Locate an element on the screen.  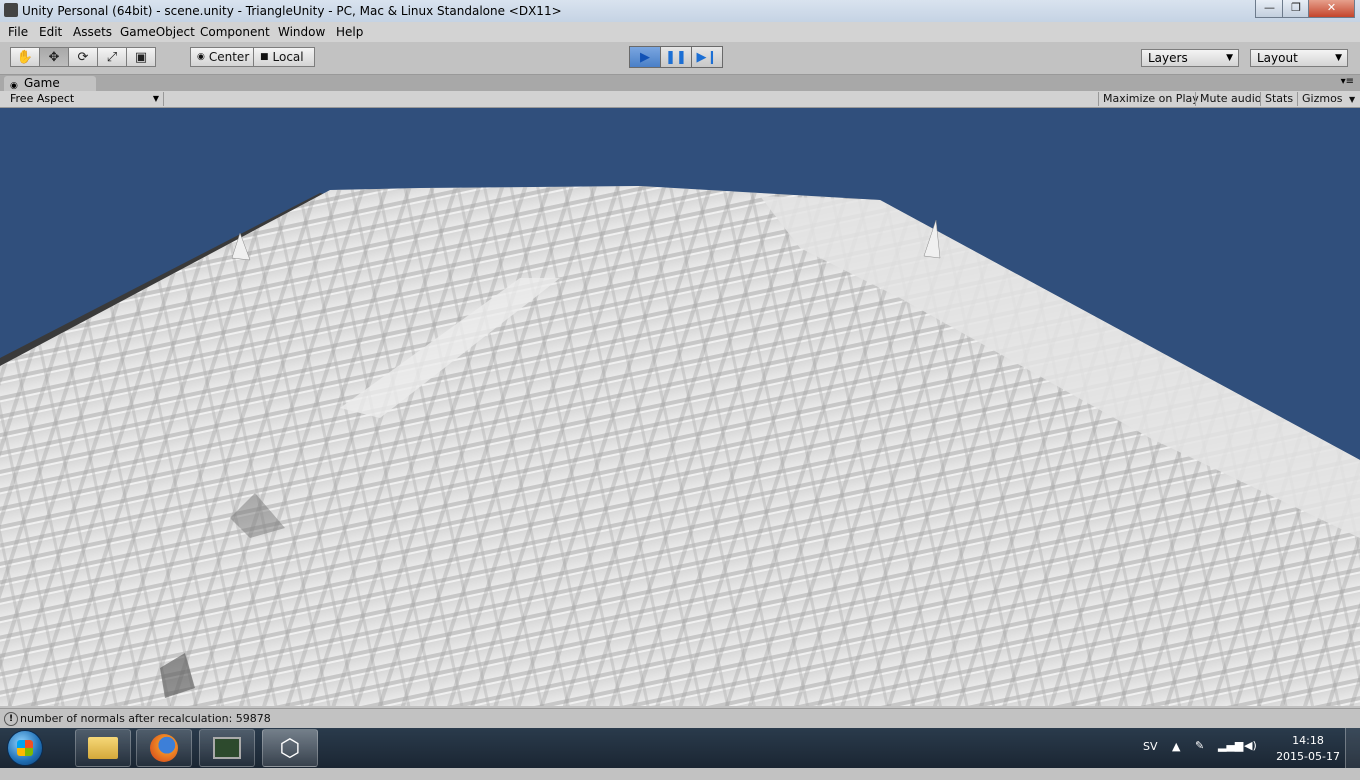
taskbar-unity: ⬡ is located at coordinates (290, 748).